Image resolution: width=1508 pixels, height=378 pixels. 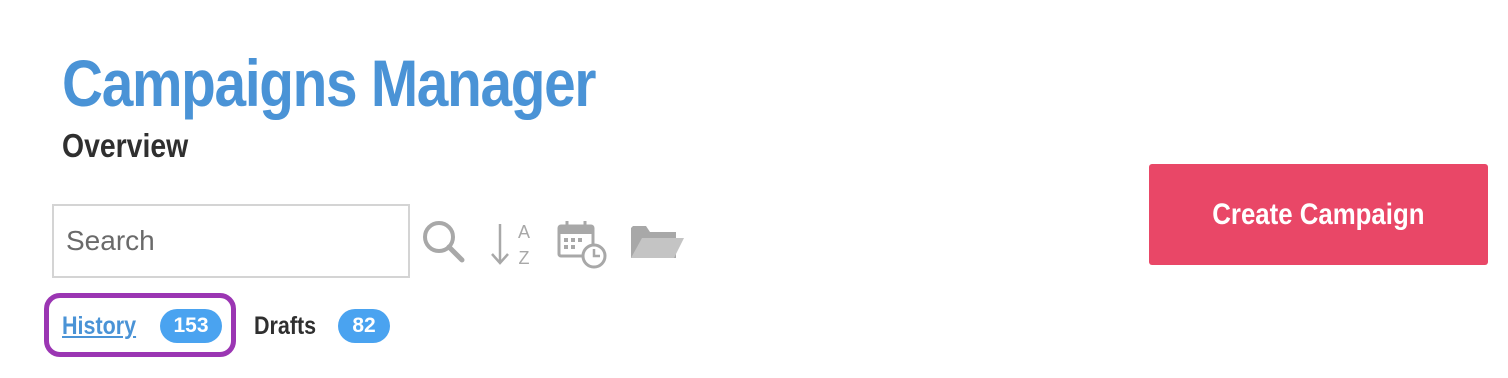 What do you see at coordinates (657, 242) in the screenshot?
I see `folder-open-icon` at bounding box center [657, 242].